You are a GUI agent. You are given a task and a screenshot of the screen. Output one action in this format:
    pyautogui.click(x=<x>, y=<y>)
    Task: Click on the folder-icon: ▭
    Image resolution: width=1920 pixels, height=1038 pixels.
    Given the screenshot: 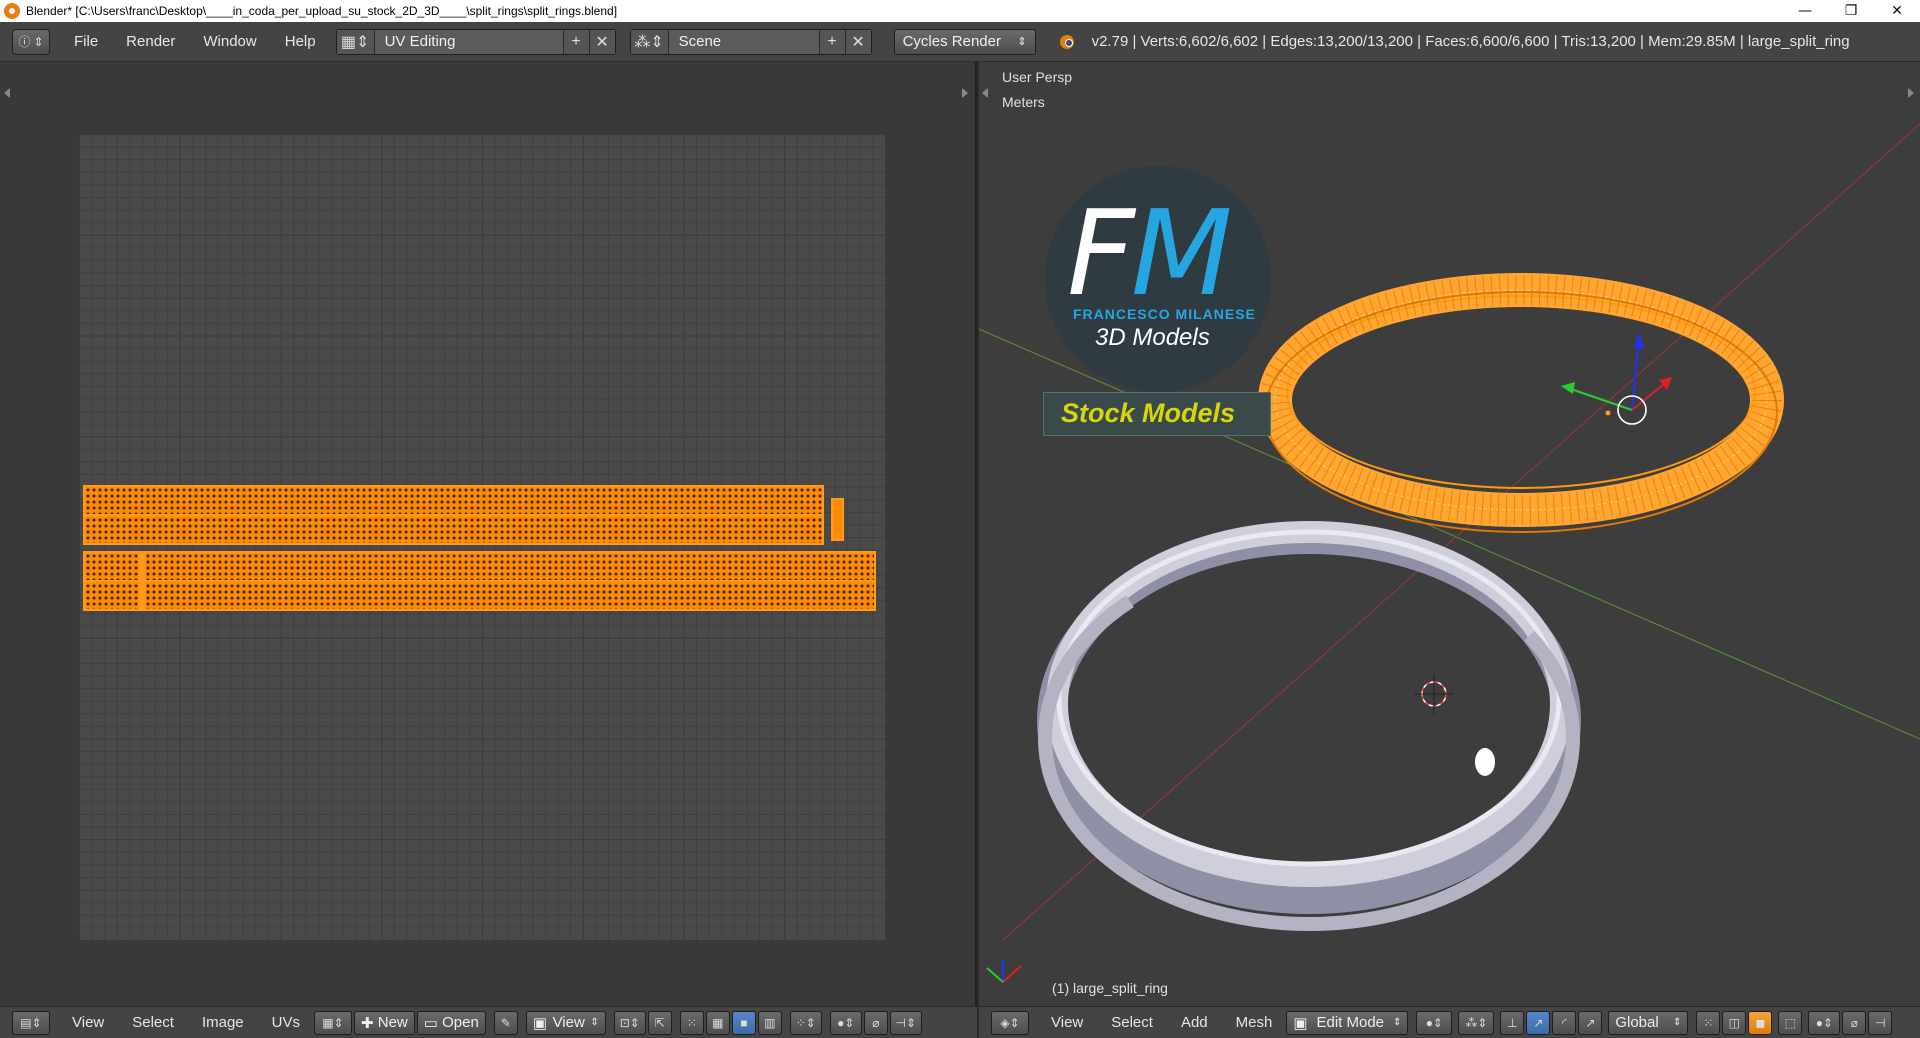 What is the action you would take?
    pyautogui.click(x=433, y=1023)
    